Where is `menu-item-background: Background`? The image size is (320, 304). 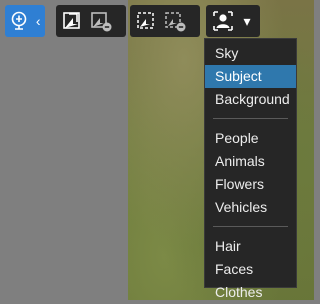 menu-item-background: Background is located at coordinates (250, 99).